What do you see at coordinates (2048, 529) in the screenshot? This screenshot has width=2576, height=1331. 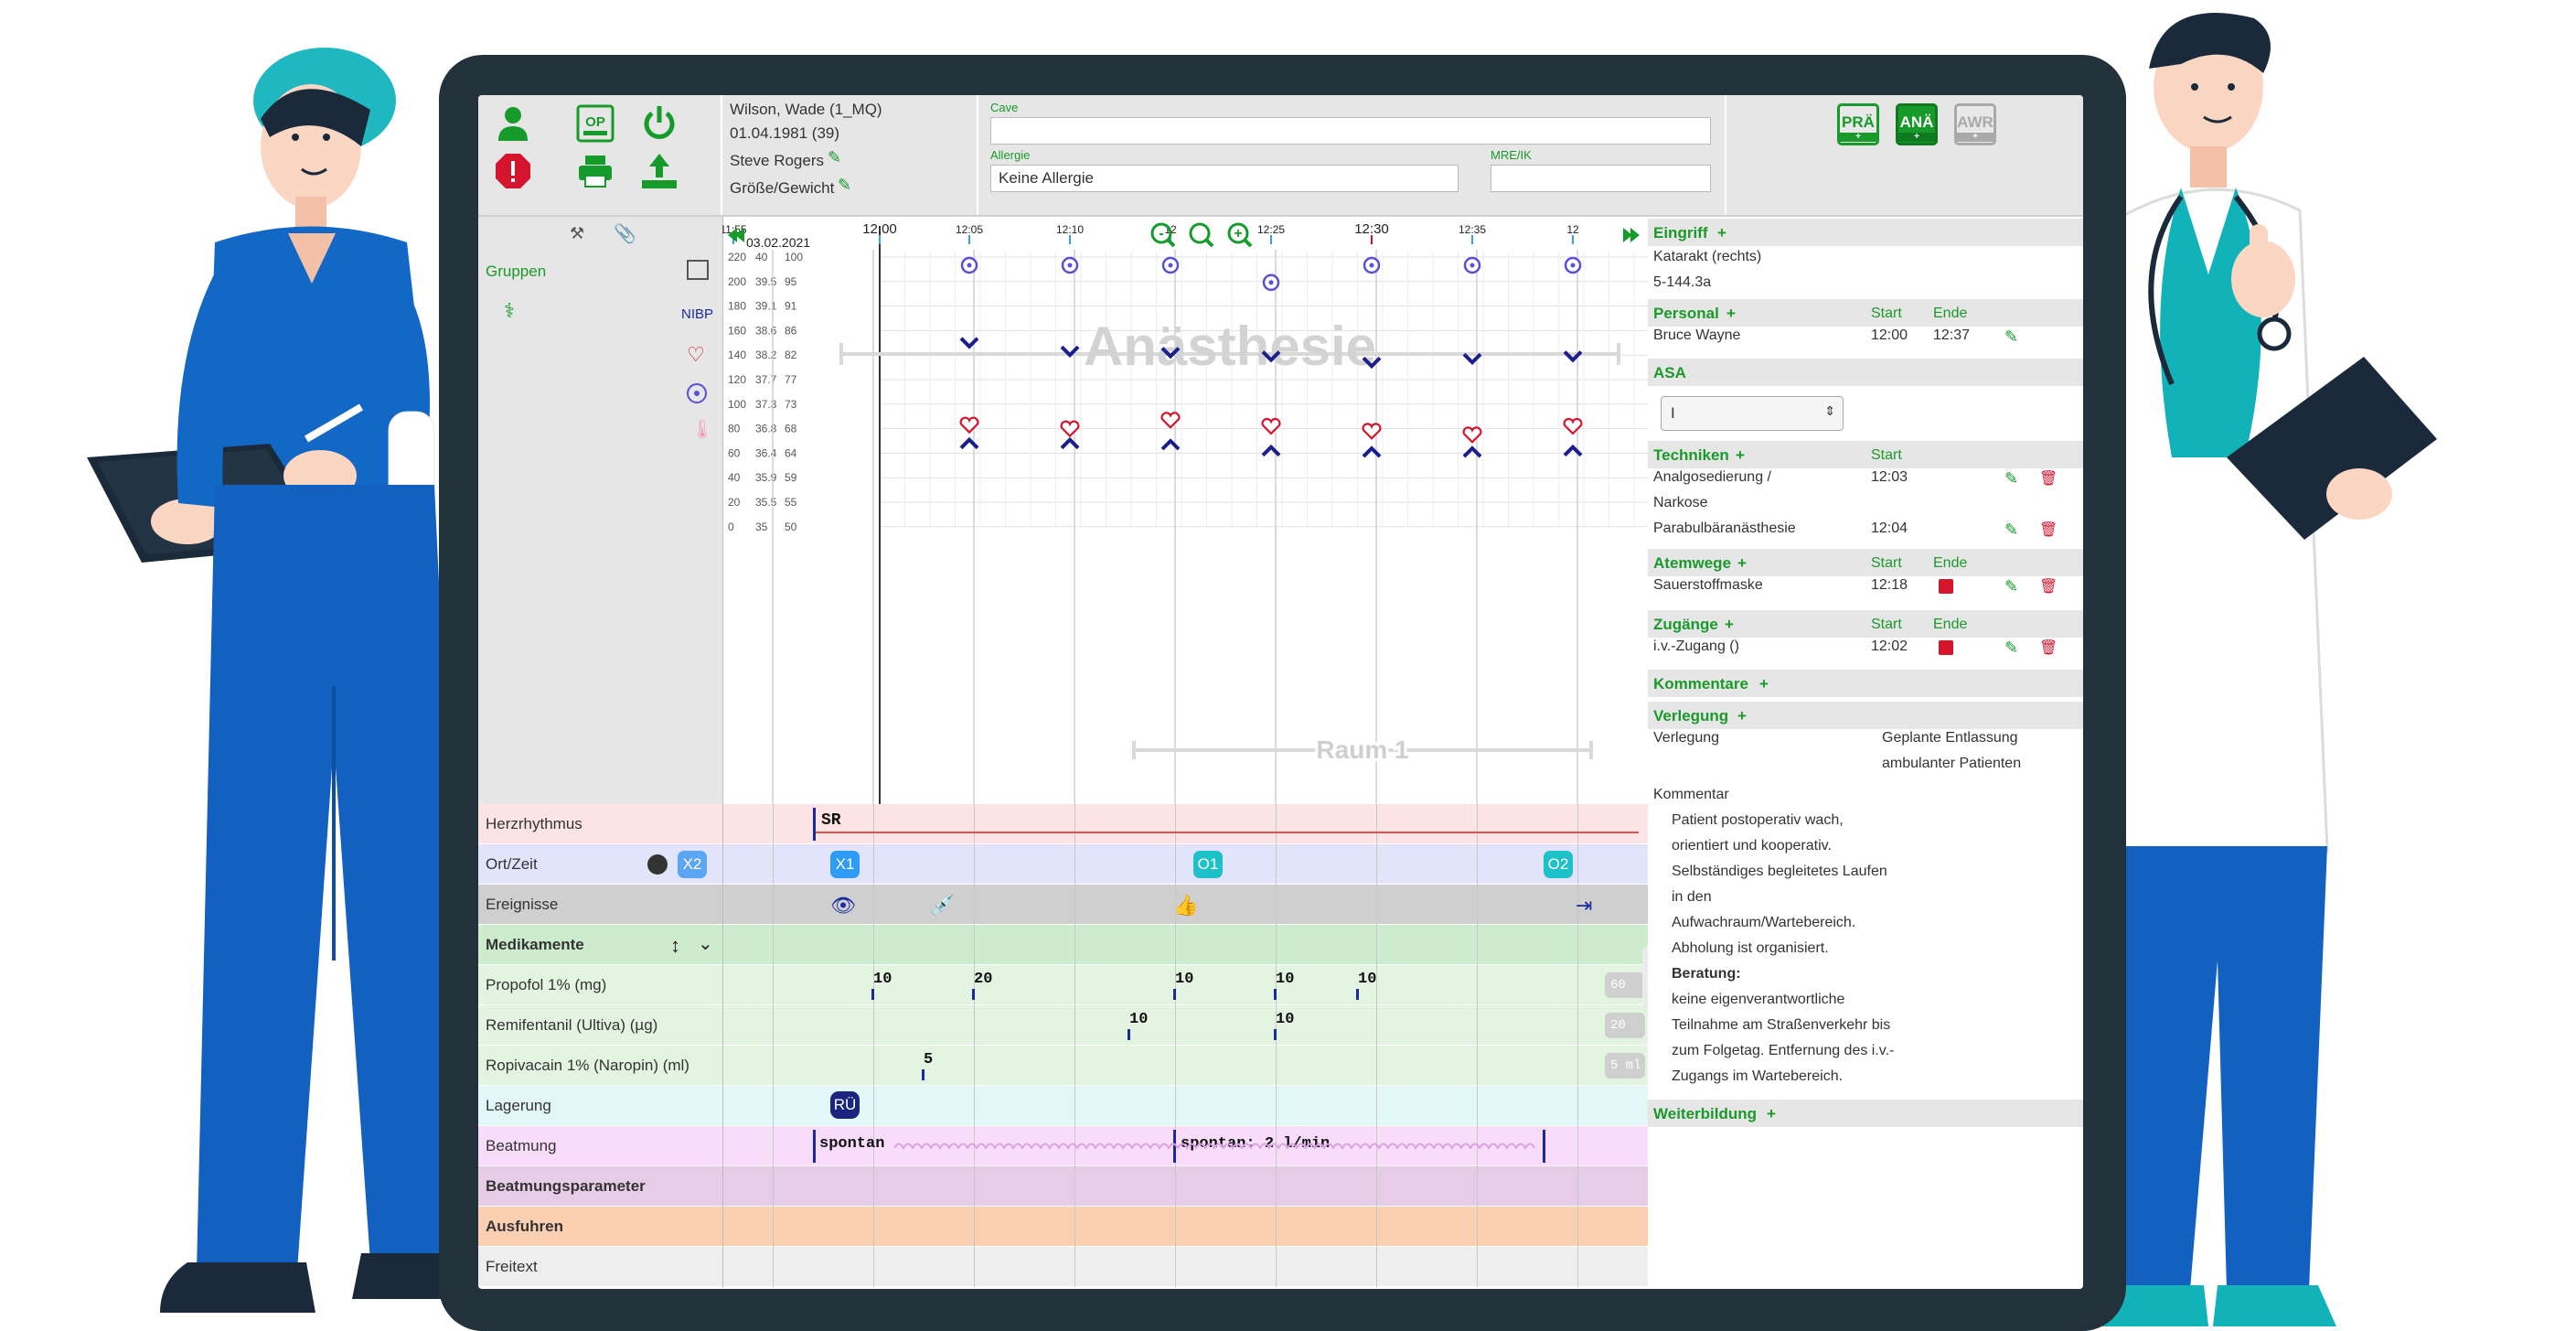 I see `delete-technik-2-icon: 🗑` at bounding box center [2048, 529].